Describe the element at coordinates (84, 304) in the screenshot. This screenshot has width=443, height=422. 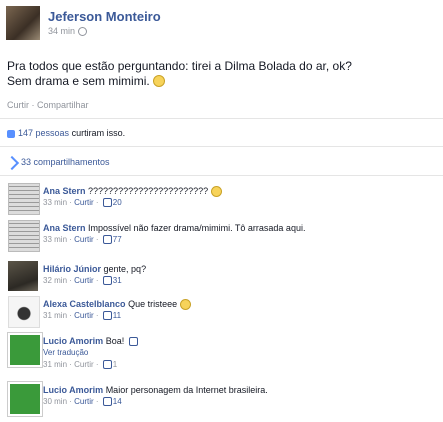
I see `commenter-name: Alexa Castelblanco` at that location.